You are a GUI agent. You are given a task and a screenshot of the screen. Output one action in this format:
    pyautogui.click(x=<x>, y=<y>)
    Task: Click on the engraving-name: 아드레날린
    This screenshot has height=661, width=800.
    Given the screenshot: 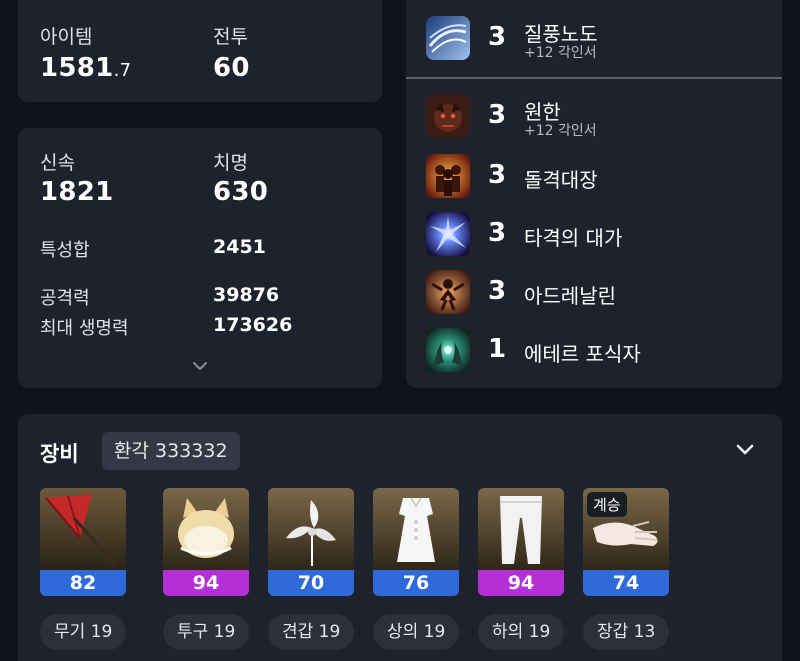 What is the action you would take?
    pyautogui.click(x=570, y=296)
    